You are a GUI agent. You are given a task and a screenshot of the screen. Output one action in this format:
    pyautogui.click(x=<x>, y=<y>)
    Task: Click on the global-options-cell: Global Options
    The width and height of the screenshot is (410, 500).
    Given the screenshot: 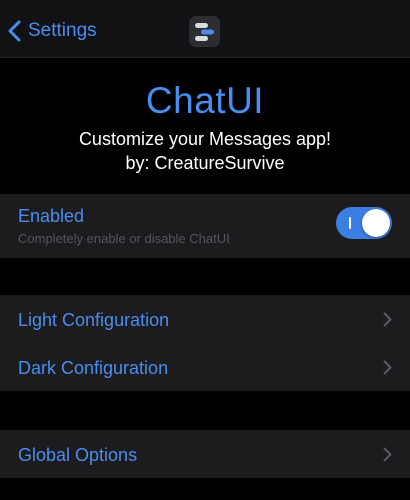 What is the action you would take?
    pyautogui.click(x=205, y=454)
    